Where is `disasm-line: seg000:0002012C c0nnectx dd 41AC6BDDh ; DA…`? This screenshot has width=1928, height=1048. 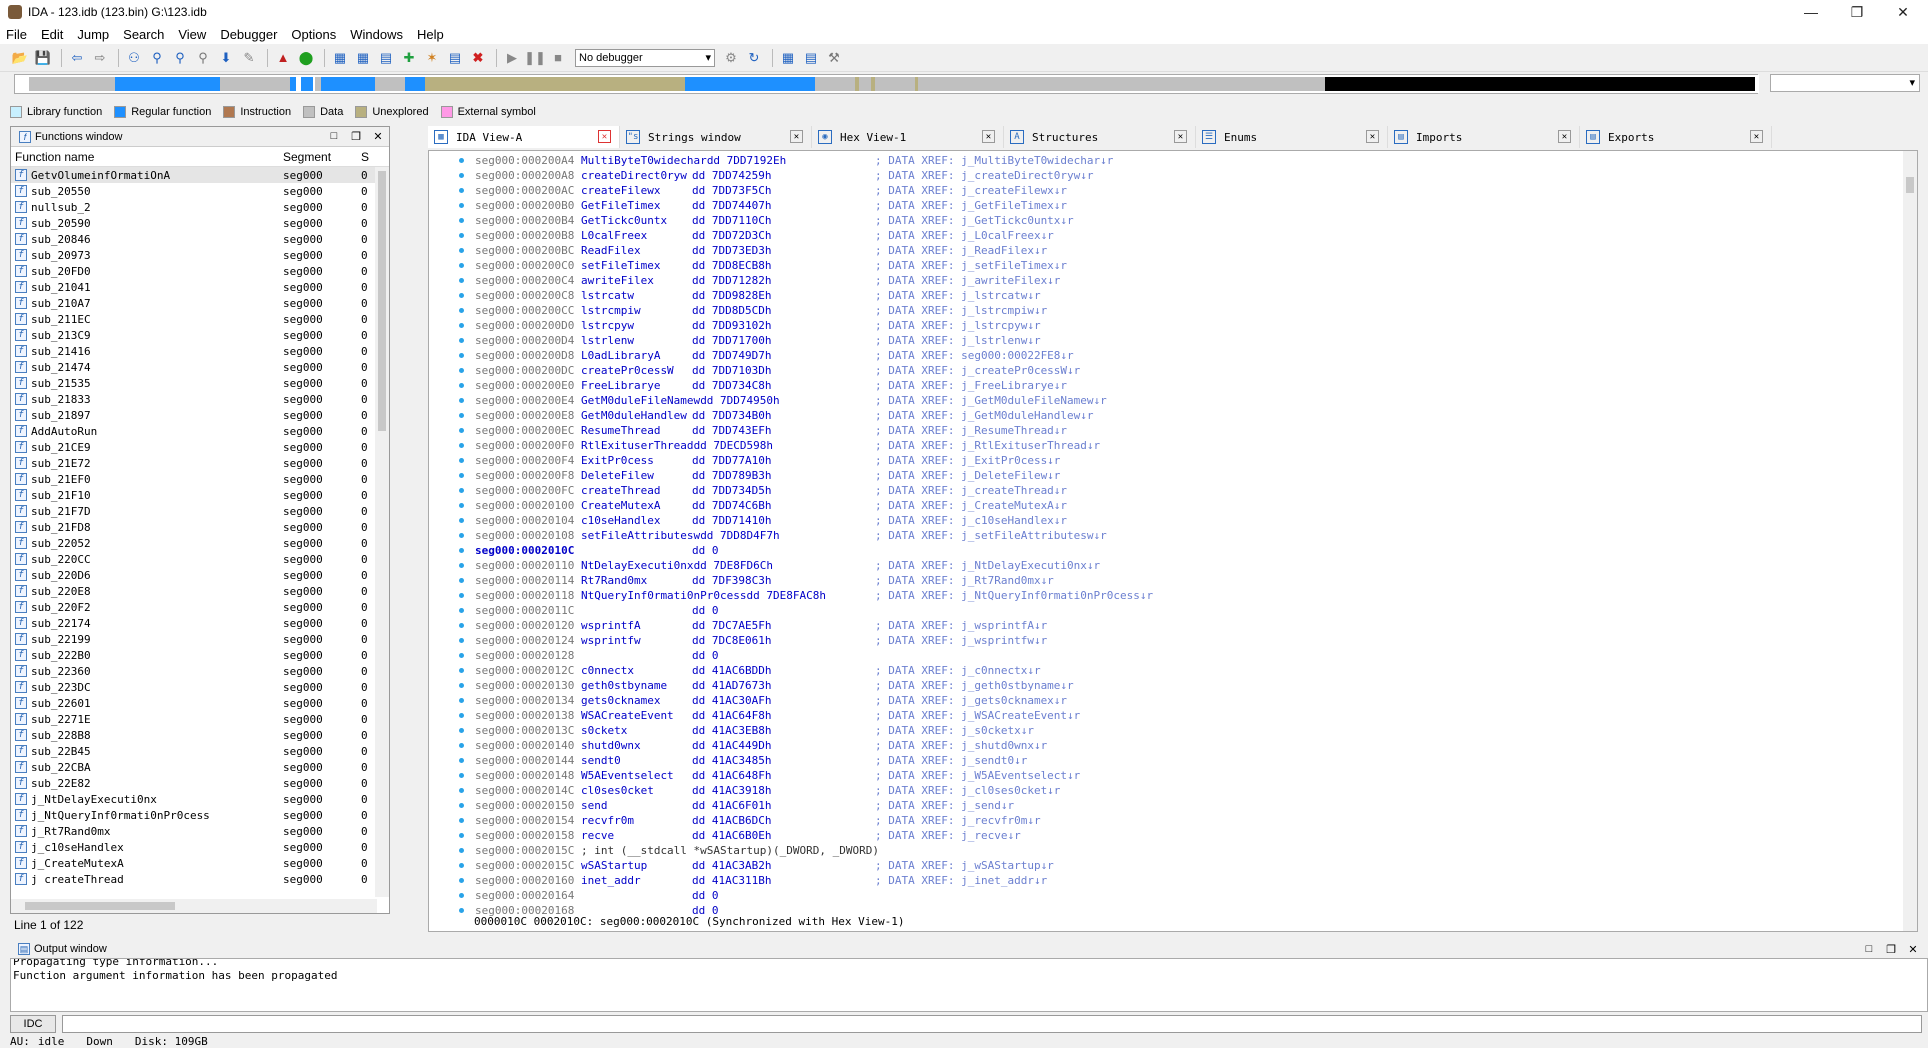 disasm-line: seg000:0002012C c0nnectx dd 41AC6BDDh ; DA… is located at coordinates (758, 670).